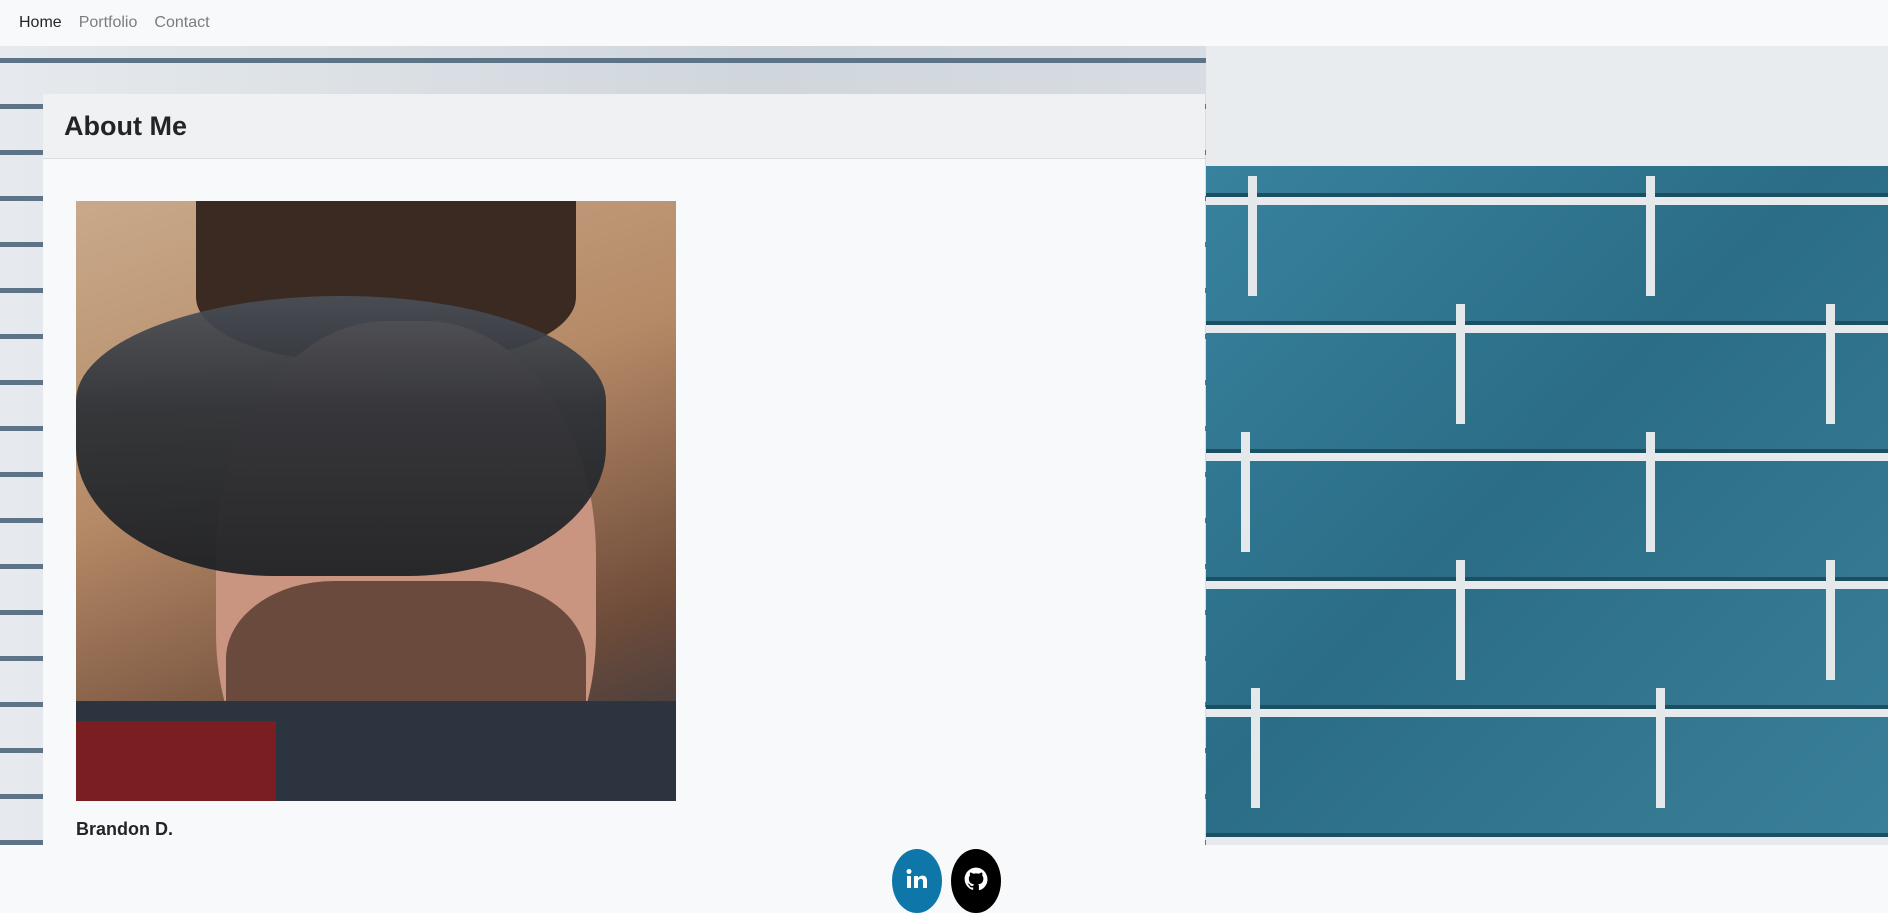  Describe the element at coordinates (124, 829) in the screenshot. I see `profile-name: Brandon D.` at that location.